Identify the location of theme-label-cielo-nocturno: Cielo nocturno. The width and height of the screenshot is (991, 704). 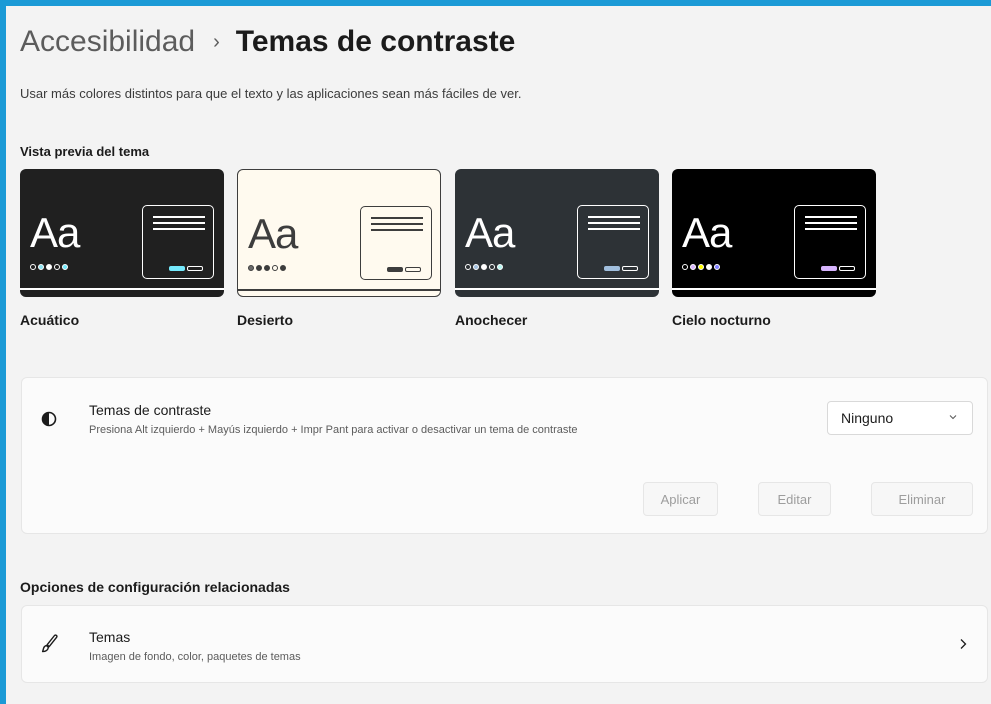
(721, 320).